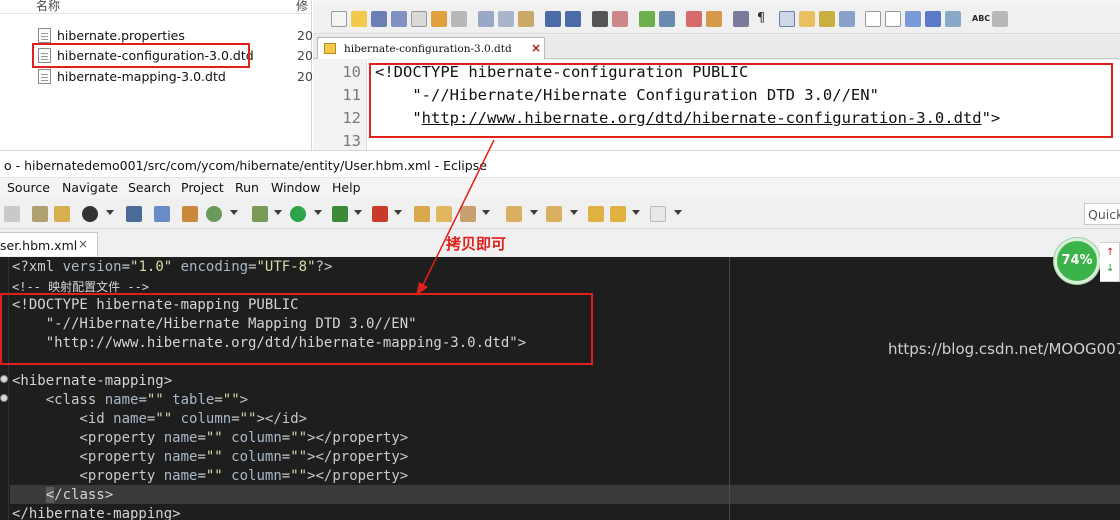 Image resolution: width=1120 pixels, height=520 pixels. Describe the element at coordinates (694, 19) in the screenshot. I see `sync-scroll-icon` at that location.